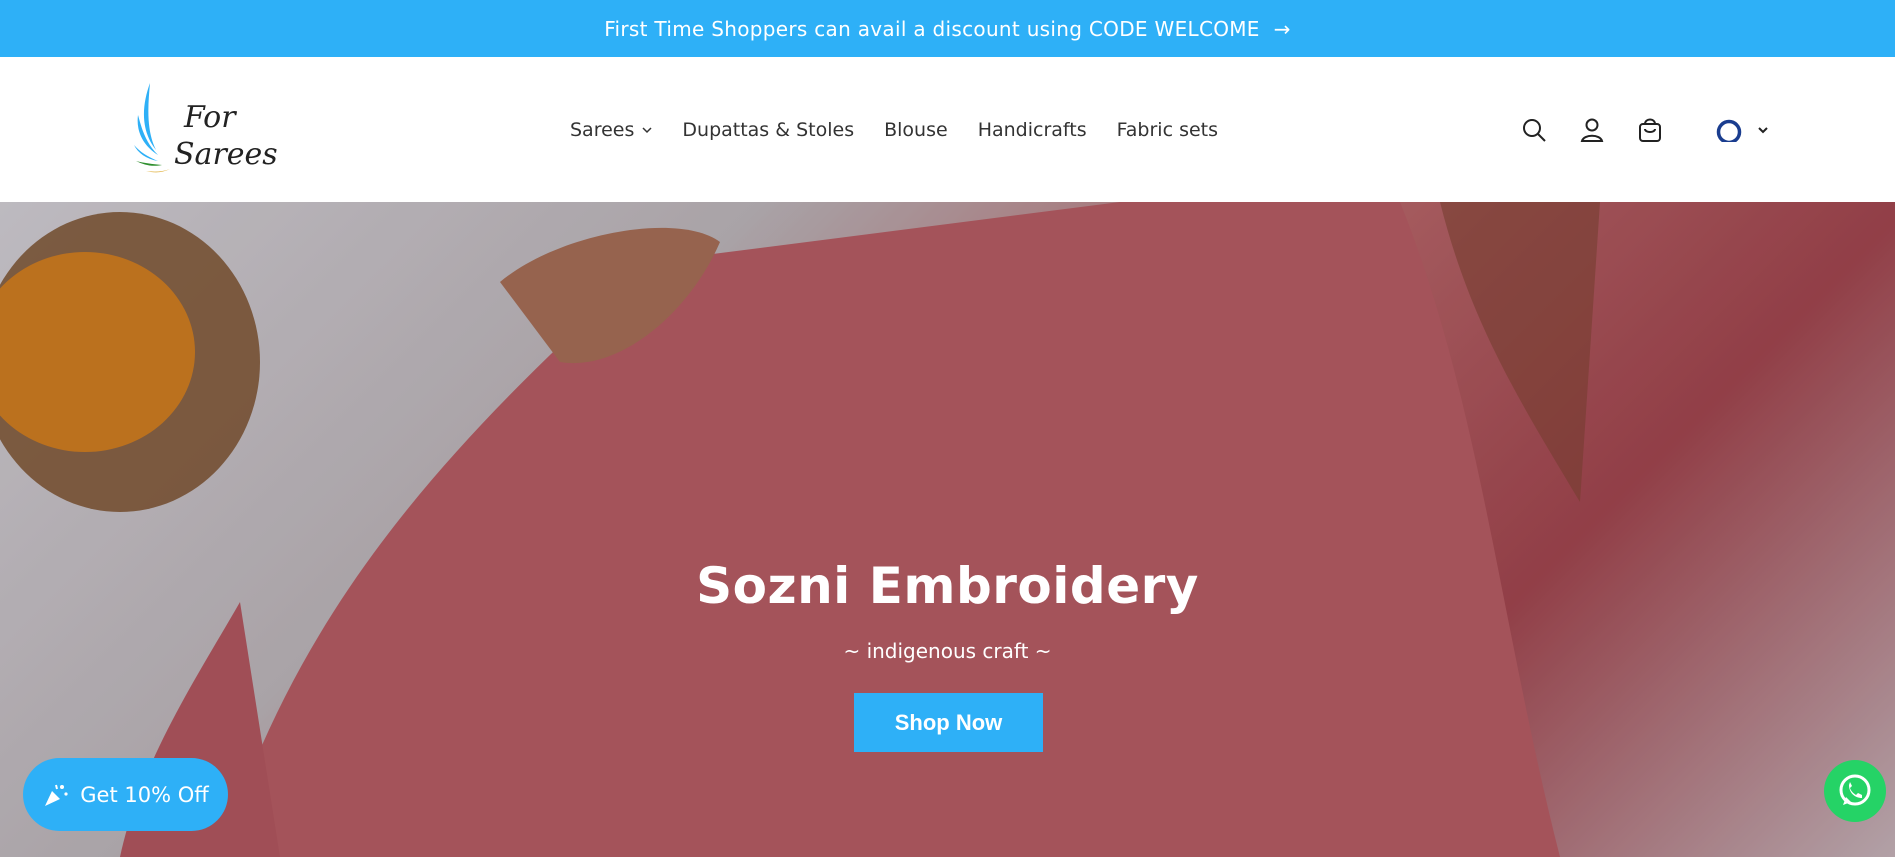  Describe the element at coordinates (144, 795) in the screenshot. I see `discount-label: Get 10% Off` at that location.